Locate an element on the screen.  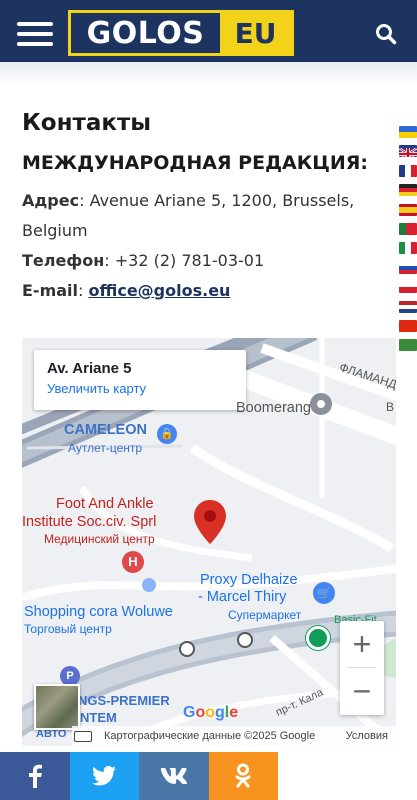
poi-cameleon: CAMELEON is located at coordinates (105, 430).